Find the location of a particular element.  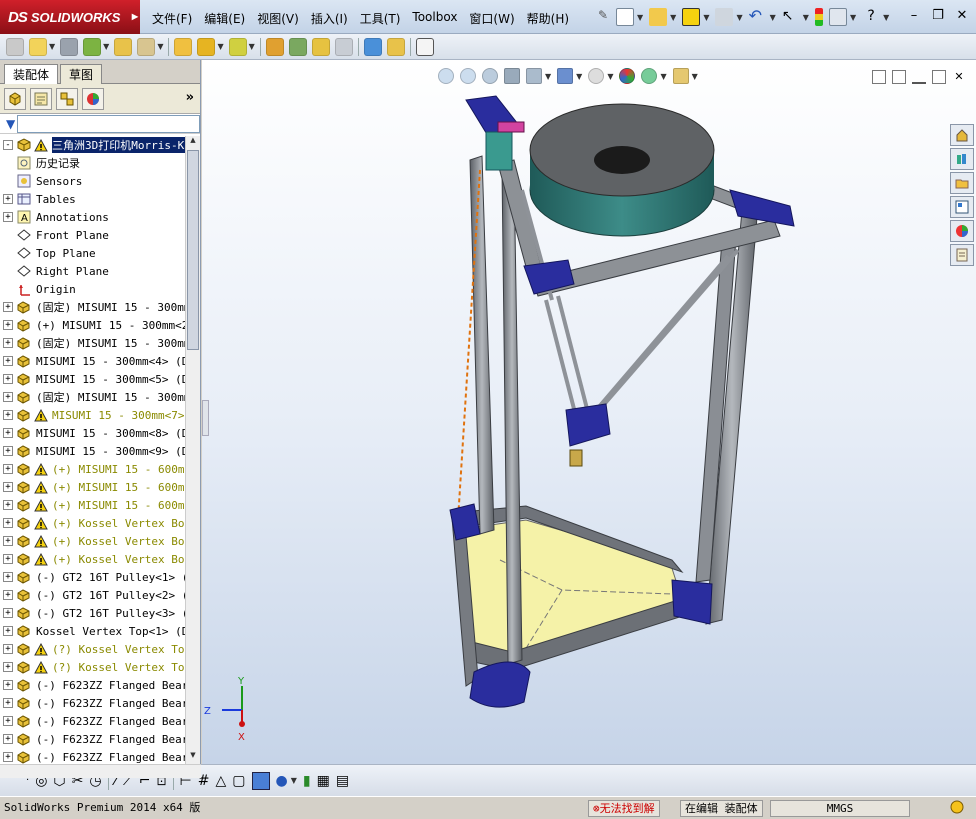

tree-item: Origin is located at coordinates (92, 289).